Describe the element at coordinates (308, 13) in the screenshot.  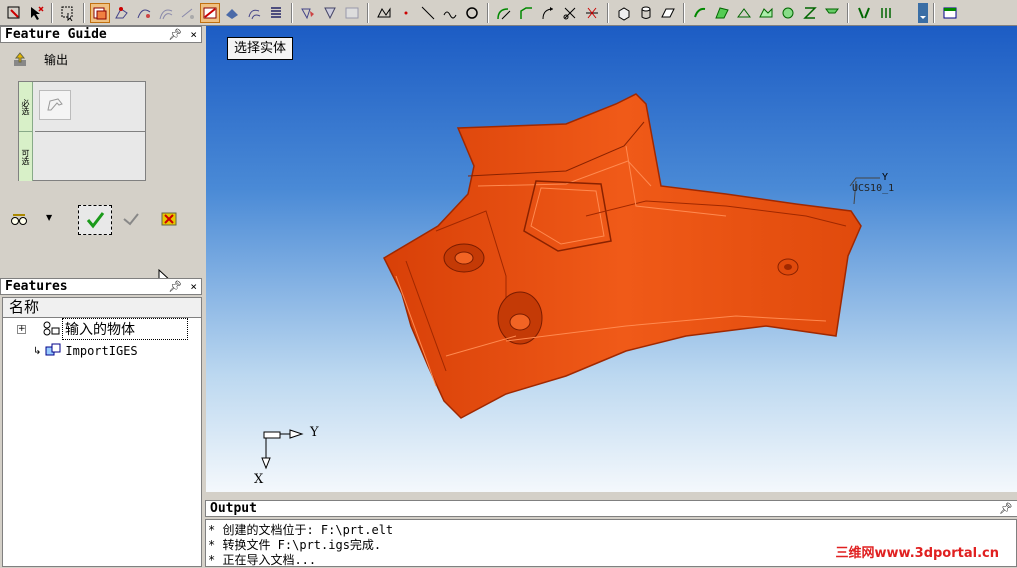
I see `fill-icon` at that location.